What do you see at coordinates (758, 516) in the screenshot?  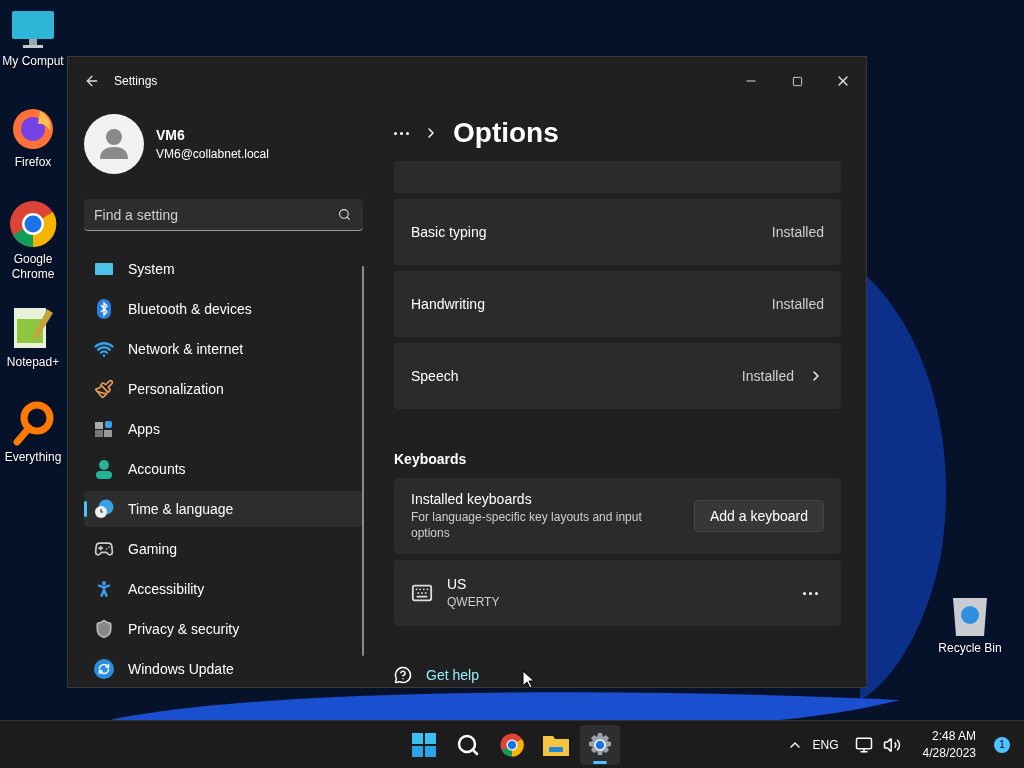 I see `add-keyboard-button: Add a keyboard` at bounding box center [758, 516].